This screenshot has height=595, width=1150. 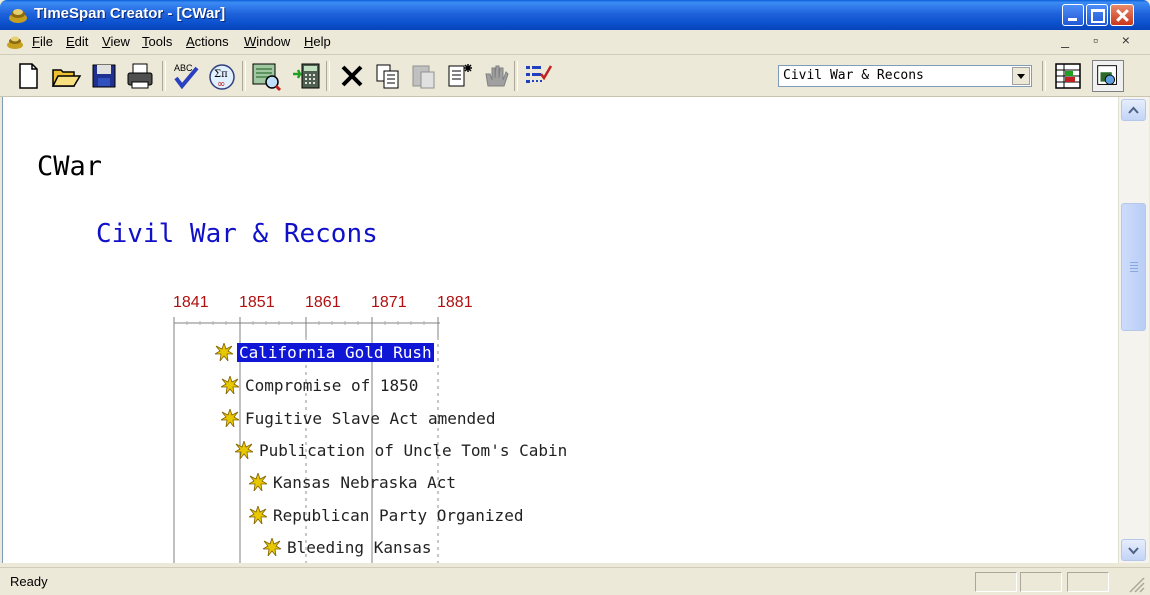 I want to click on document-icon, so click(x=15, y=42).